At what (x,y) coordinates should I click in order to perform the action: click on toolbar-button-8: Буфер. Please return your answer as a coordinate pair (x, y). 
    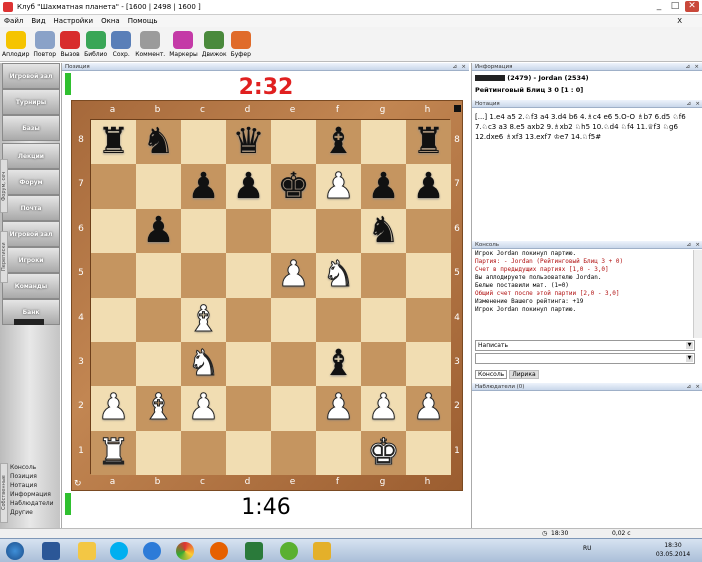
    Looking at the image, I should click on (241, 43).